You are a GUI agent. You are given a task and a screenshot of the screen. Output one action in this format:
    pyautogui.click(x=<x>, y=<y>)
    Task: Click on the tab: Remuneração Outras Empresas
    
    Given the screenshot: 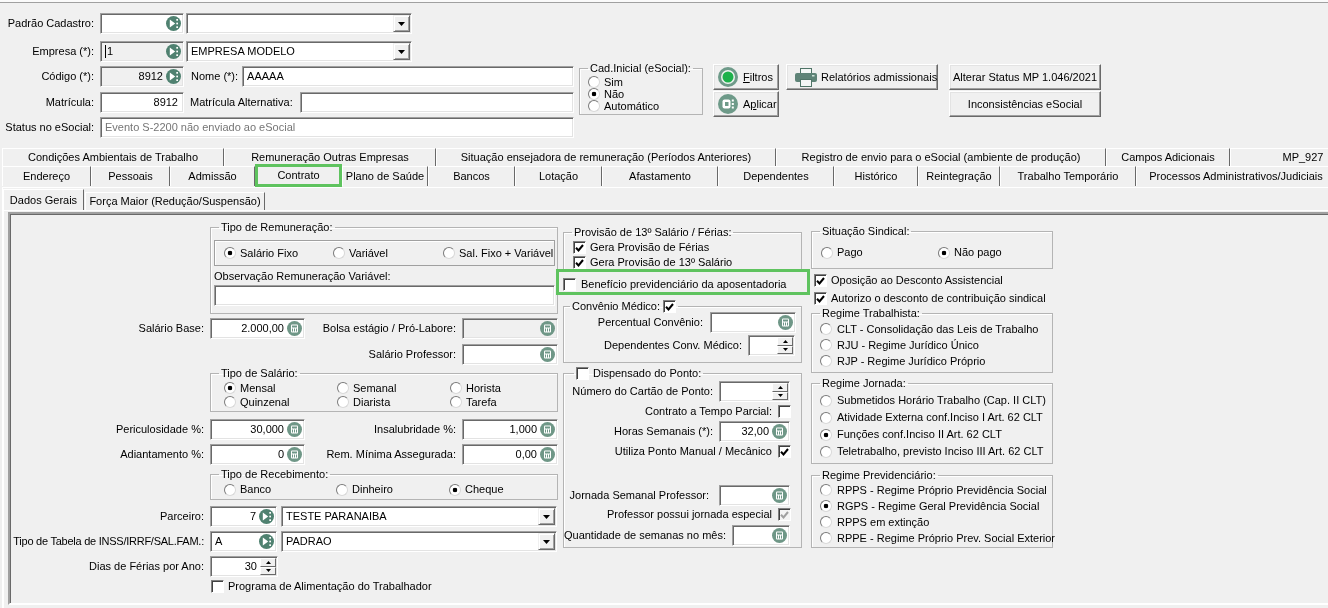 What is the action you would take?
    pyautogui.click(x=330, y=157)
    